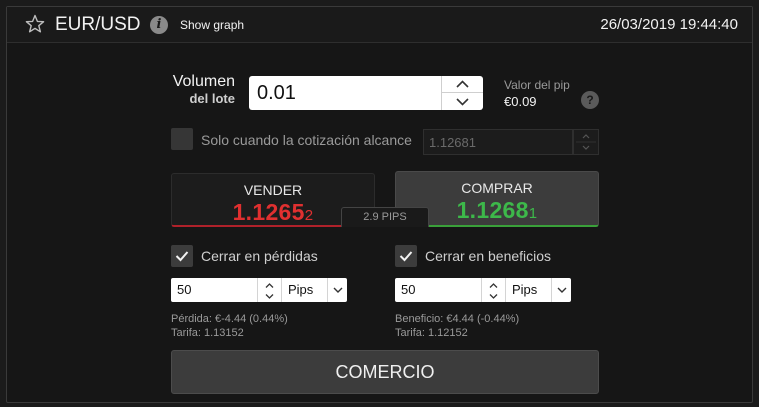 This screenshot has width=759, height=407. I want to click on stop-loss-decrease-button, so click(269, 296).